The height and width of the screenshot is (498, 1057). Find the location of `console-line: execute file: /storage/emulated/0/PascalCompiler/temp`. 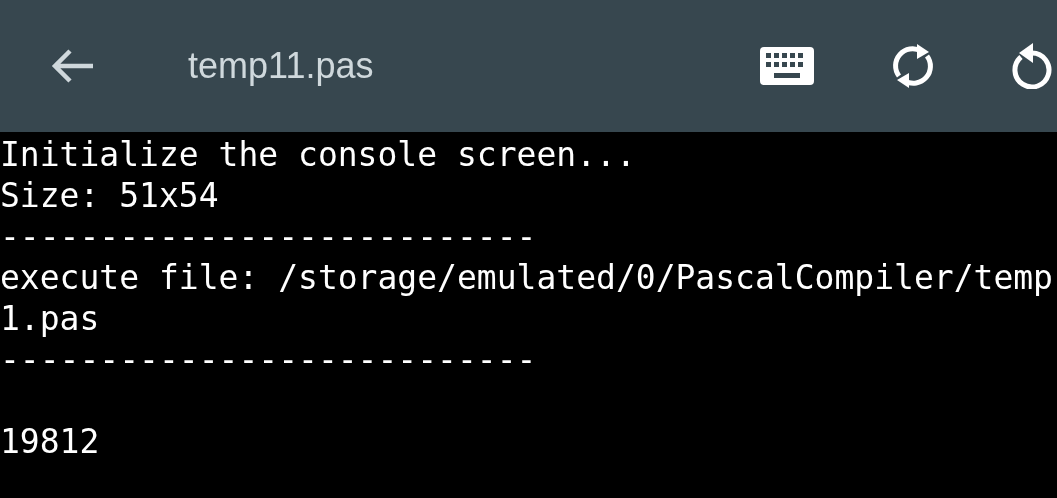

console-line: execute file: /storage/emulated/0/PascalCompiler/temp is located at coordinates (526, 277).